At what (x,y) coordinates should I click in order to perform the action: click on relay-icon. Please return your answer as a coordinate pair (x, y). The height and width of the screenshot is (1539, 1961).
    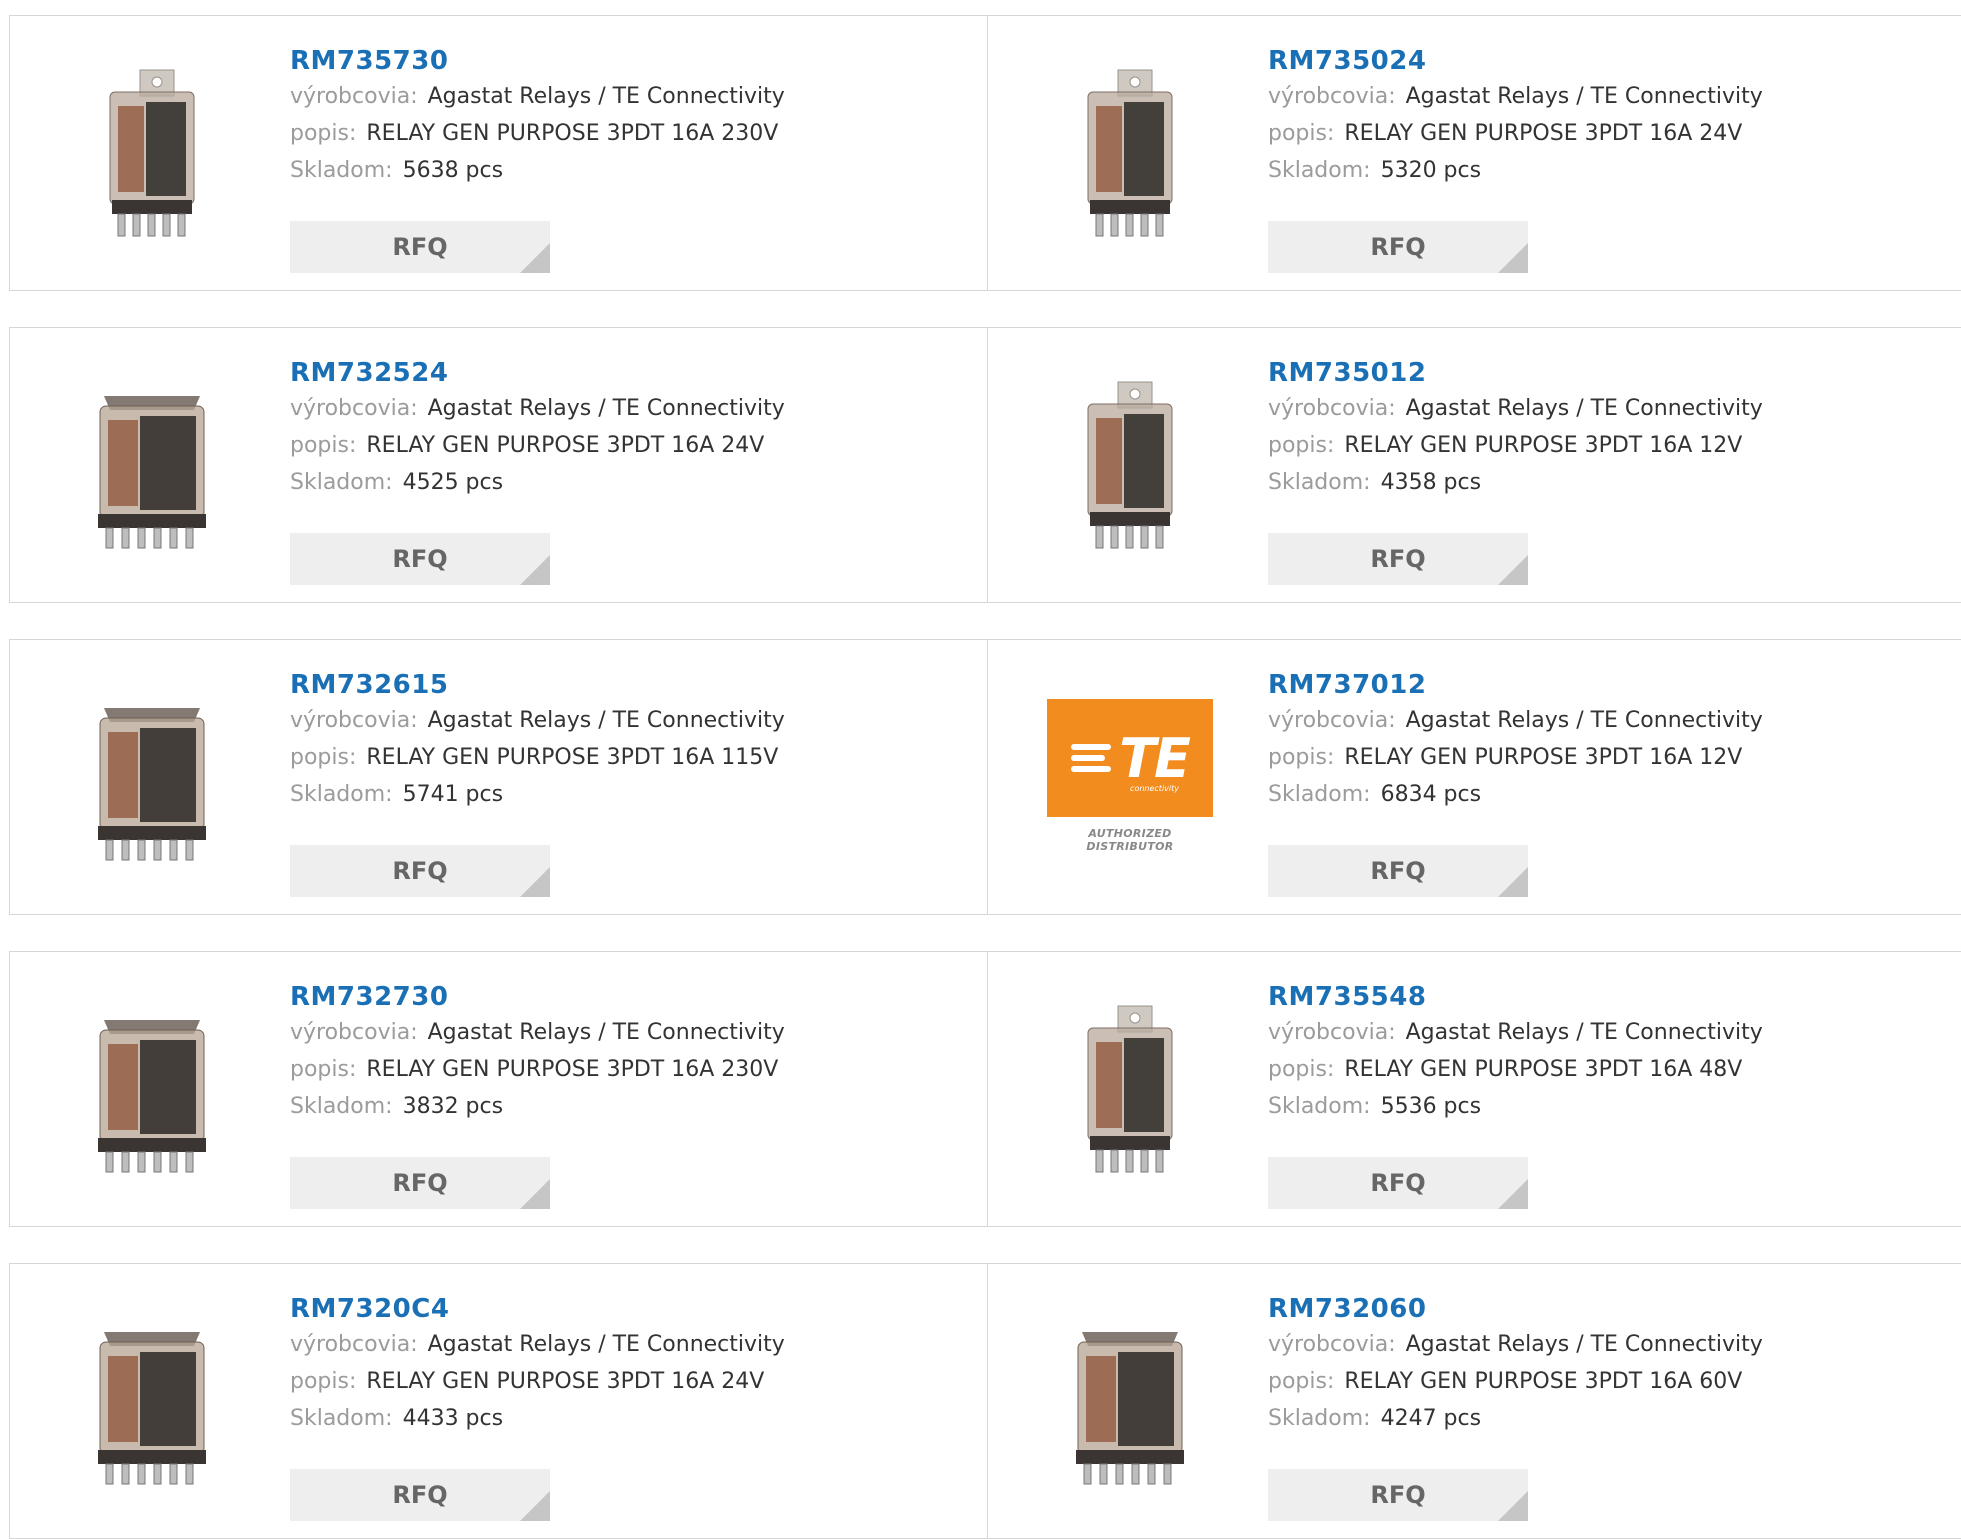
    Looking at the image, I should click on (152, 1088).